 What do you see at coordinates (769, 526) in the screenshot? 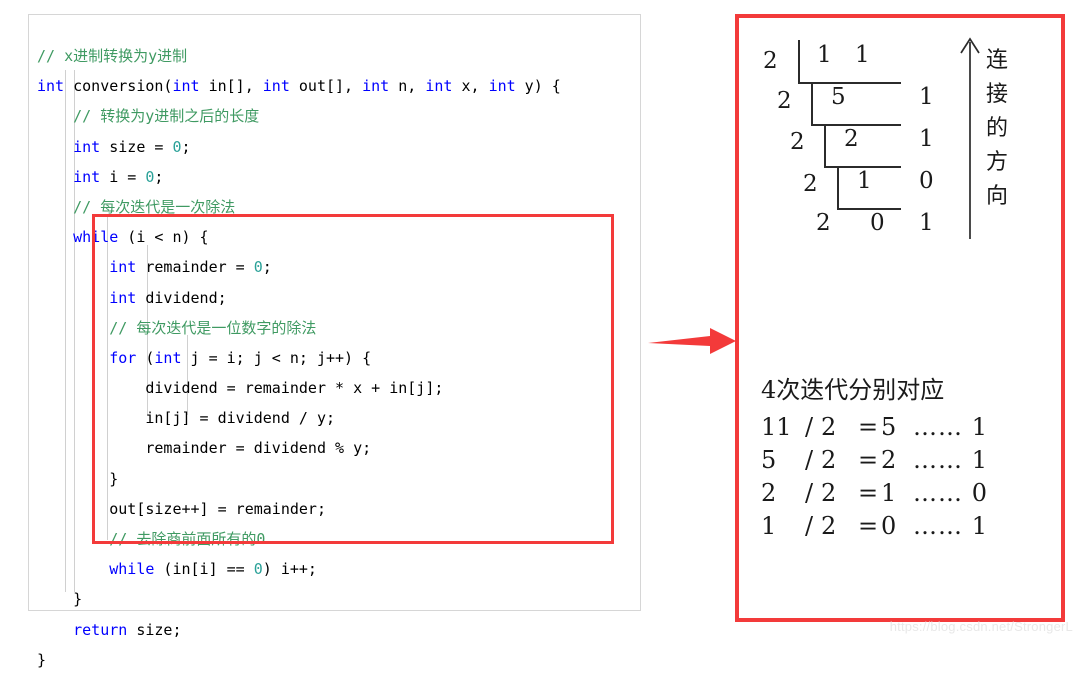
I see `equation-dividend: 1` at bounding box center [769, 526].